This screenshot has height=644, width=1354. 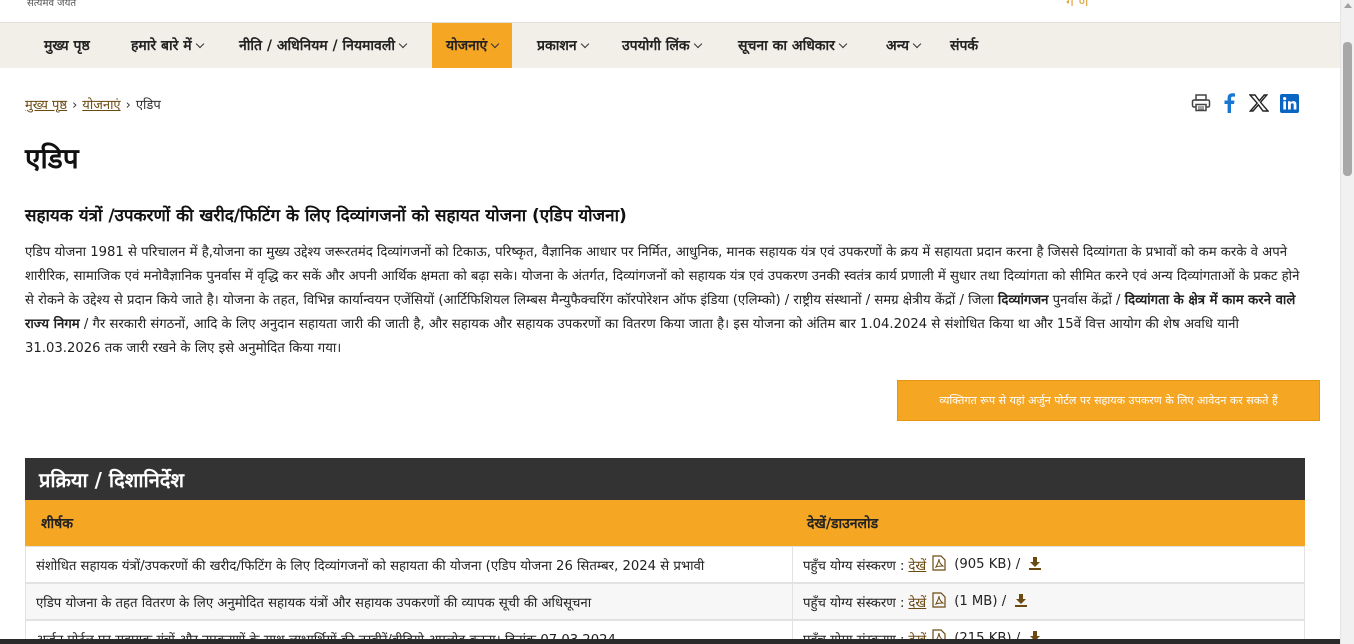 I want to click on row-download-cell: पहुँच योग्य संस्करण : देखें (905 KB) /, so click(x=922, y=564).